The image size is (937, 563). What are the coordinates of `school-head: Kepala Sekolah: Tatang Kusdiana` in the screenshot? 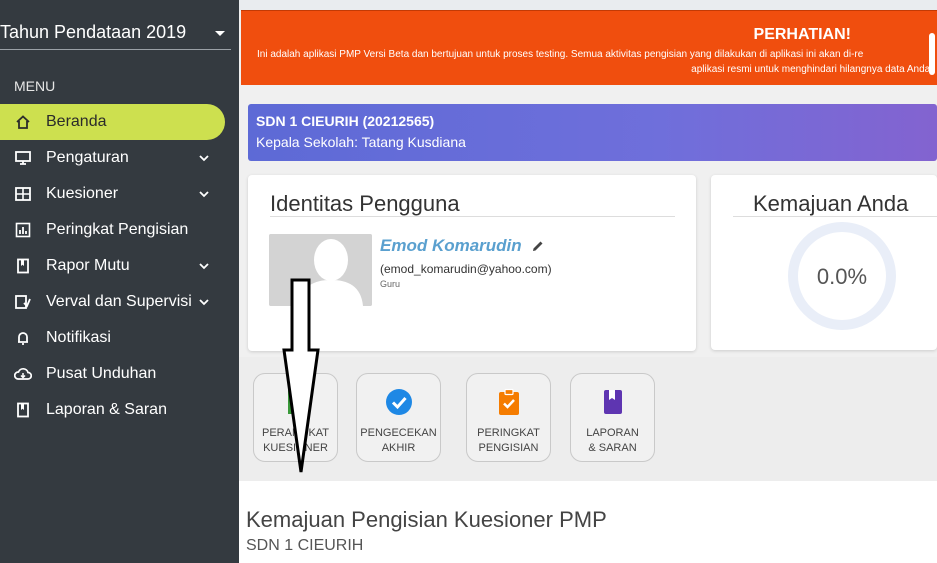 It's located at (361, 142).